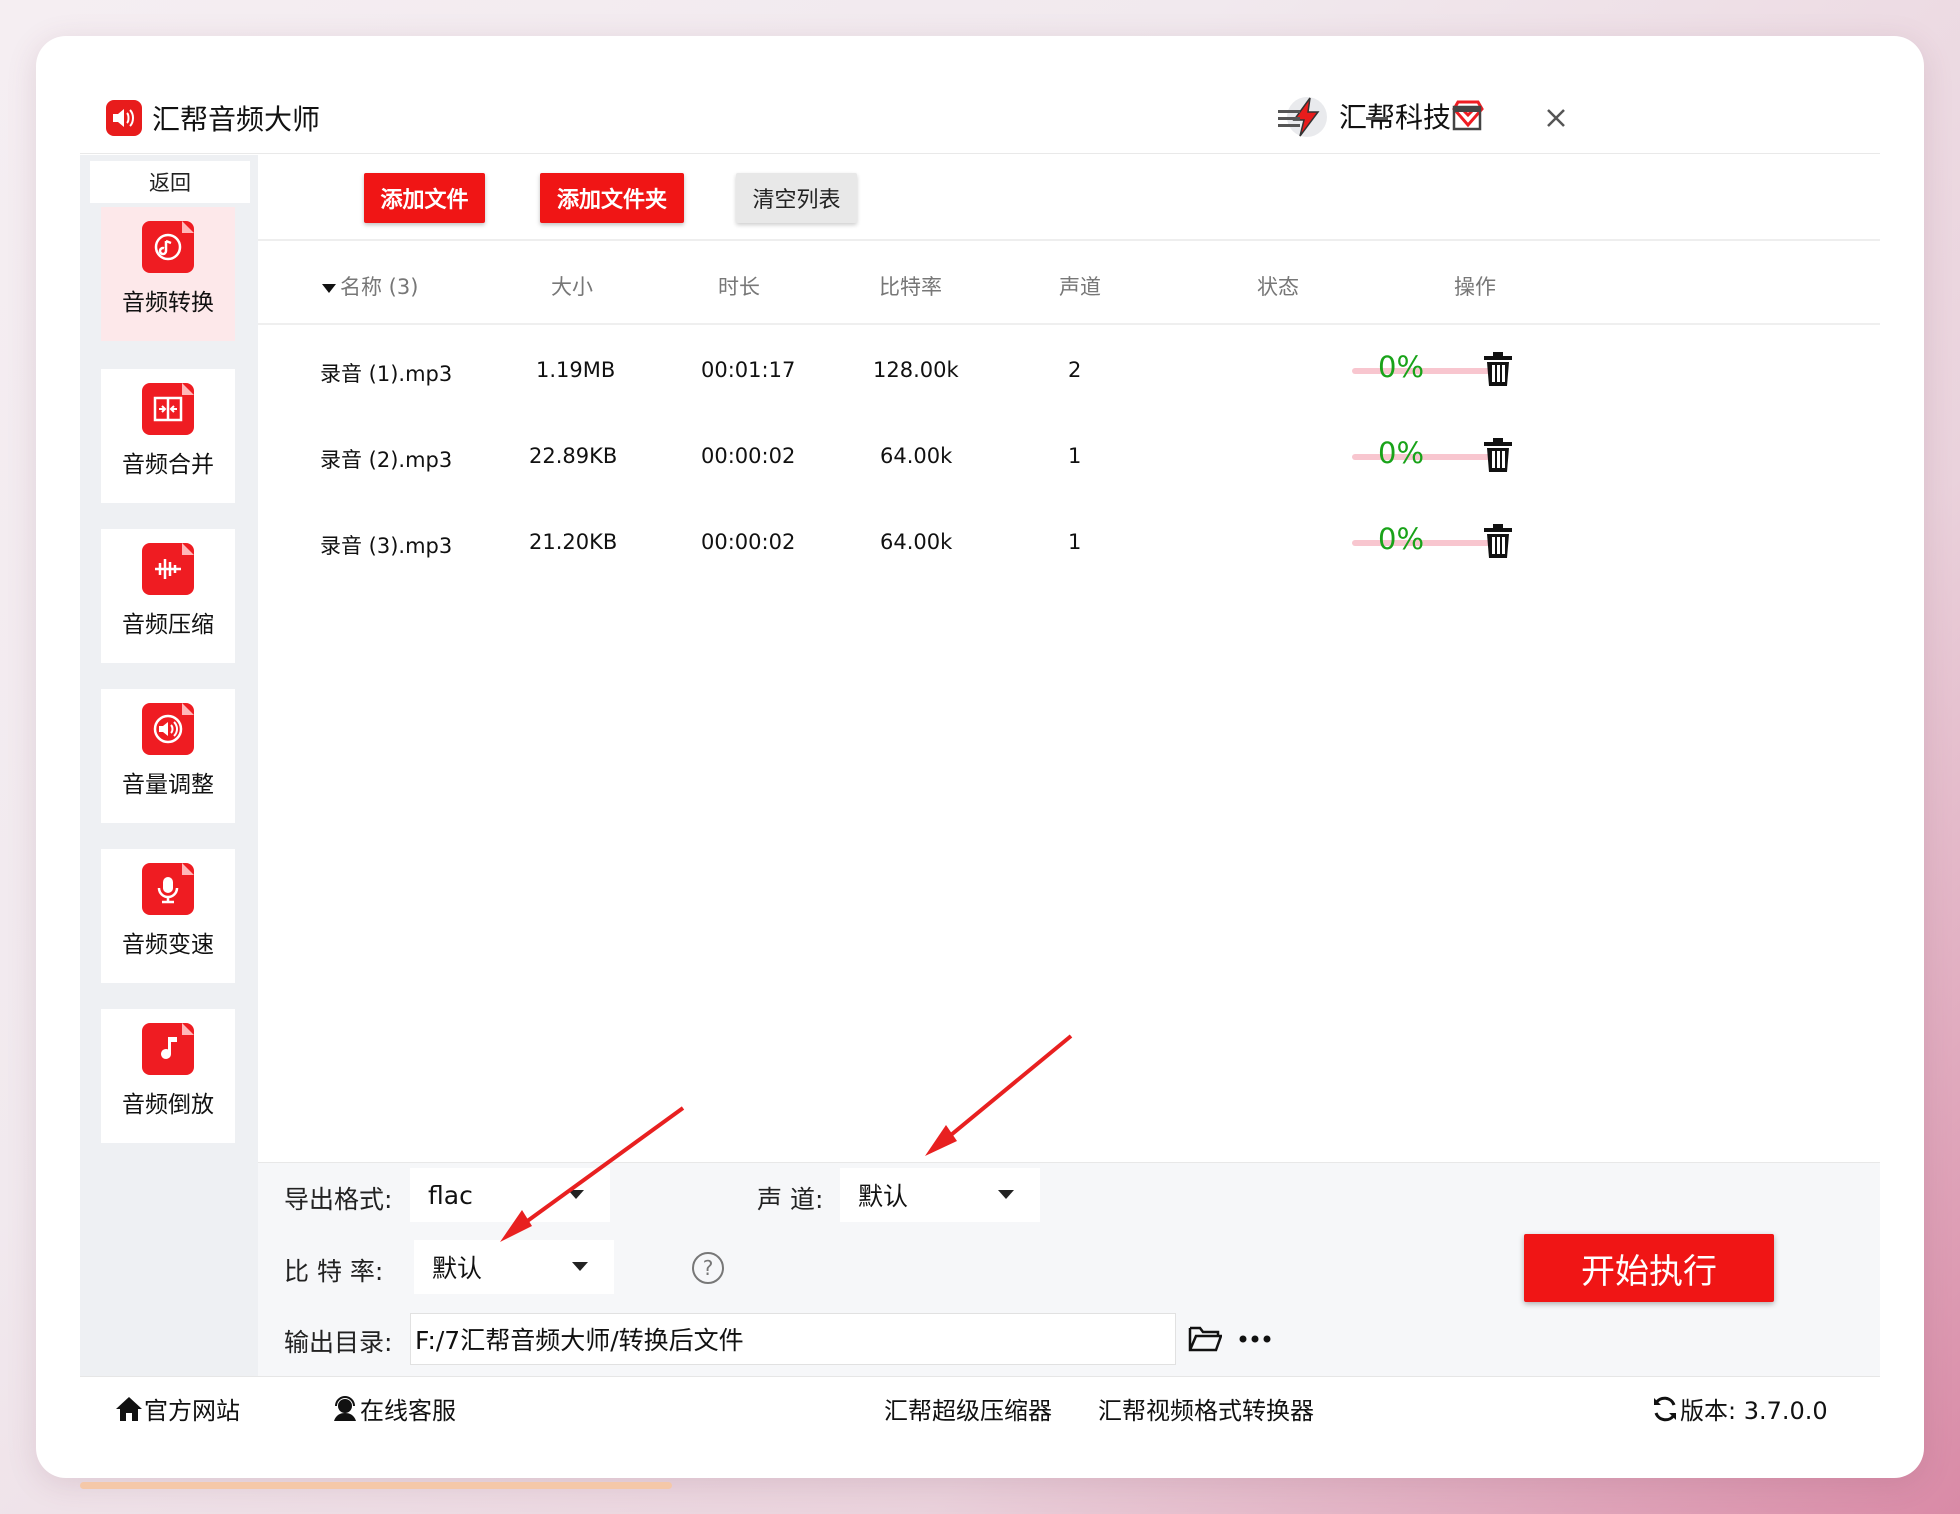 The height and width of the screenshot is (1514, 1960). What do you see at coordinates (168, 465) in the screenshot?
I see `sidebar-item-label: 音频合并` at bounding box center [168, 465].